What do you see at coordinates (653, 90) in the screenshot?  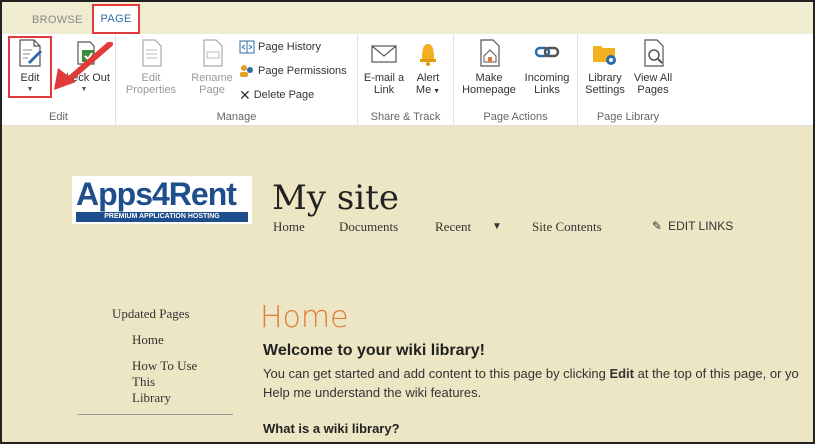 I see `view-all-pages-label-2: Pages` at bounding box center [653, 90].